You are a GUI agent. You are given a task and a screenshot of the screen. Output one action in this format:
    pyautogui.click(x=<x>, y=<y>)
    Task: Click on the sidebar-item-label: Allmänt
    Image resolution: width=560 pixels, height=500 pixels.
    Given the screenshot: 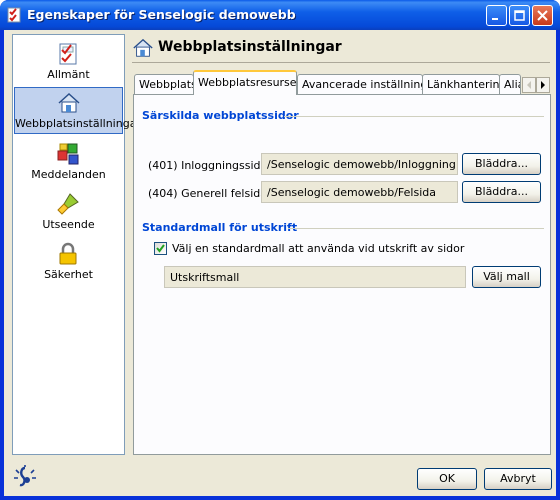 What is the action you would take?
    pyautogui.click(x=68, y=74)
    